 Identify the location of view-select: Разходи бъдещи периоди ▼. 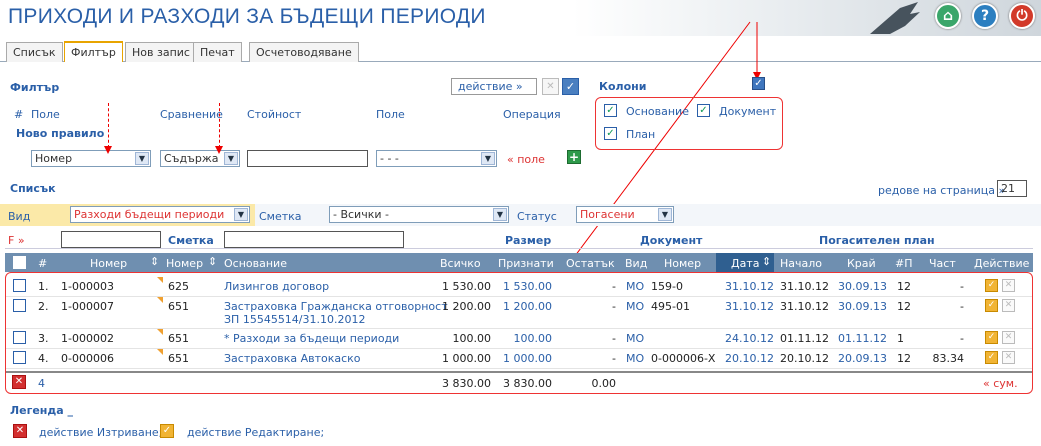
(160, 214).